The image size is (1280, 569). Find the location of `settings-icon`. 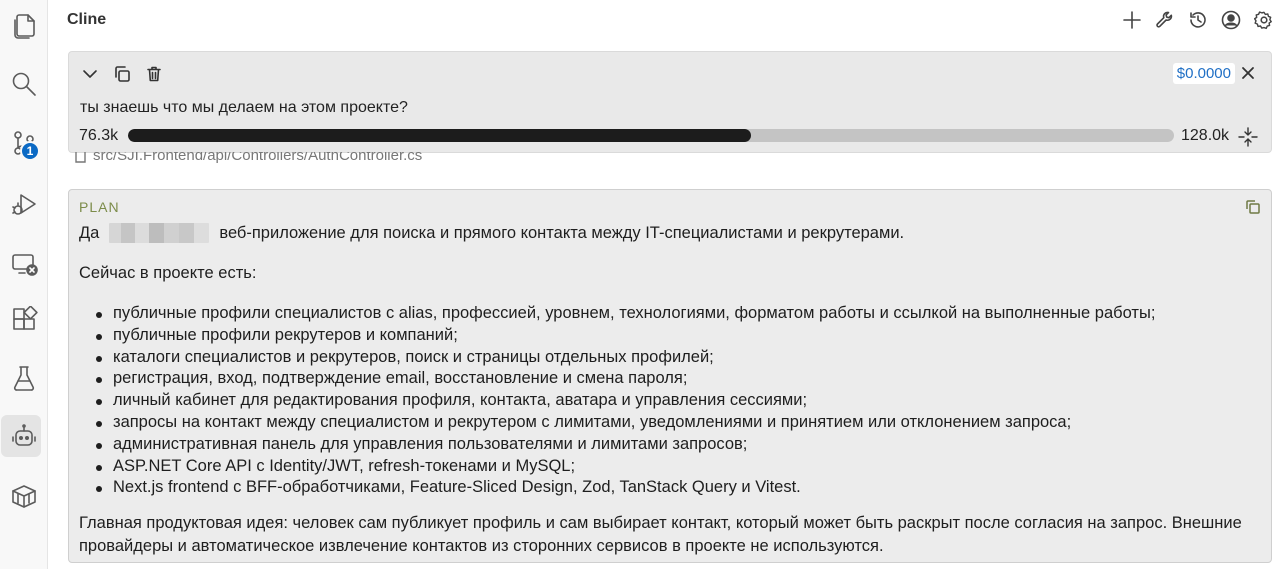

settings-icon is located at coordinates (1263, 20).